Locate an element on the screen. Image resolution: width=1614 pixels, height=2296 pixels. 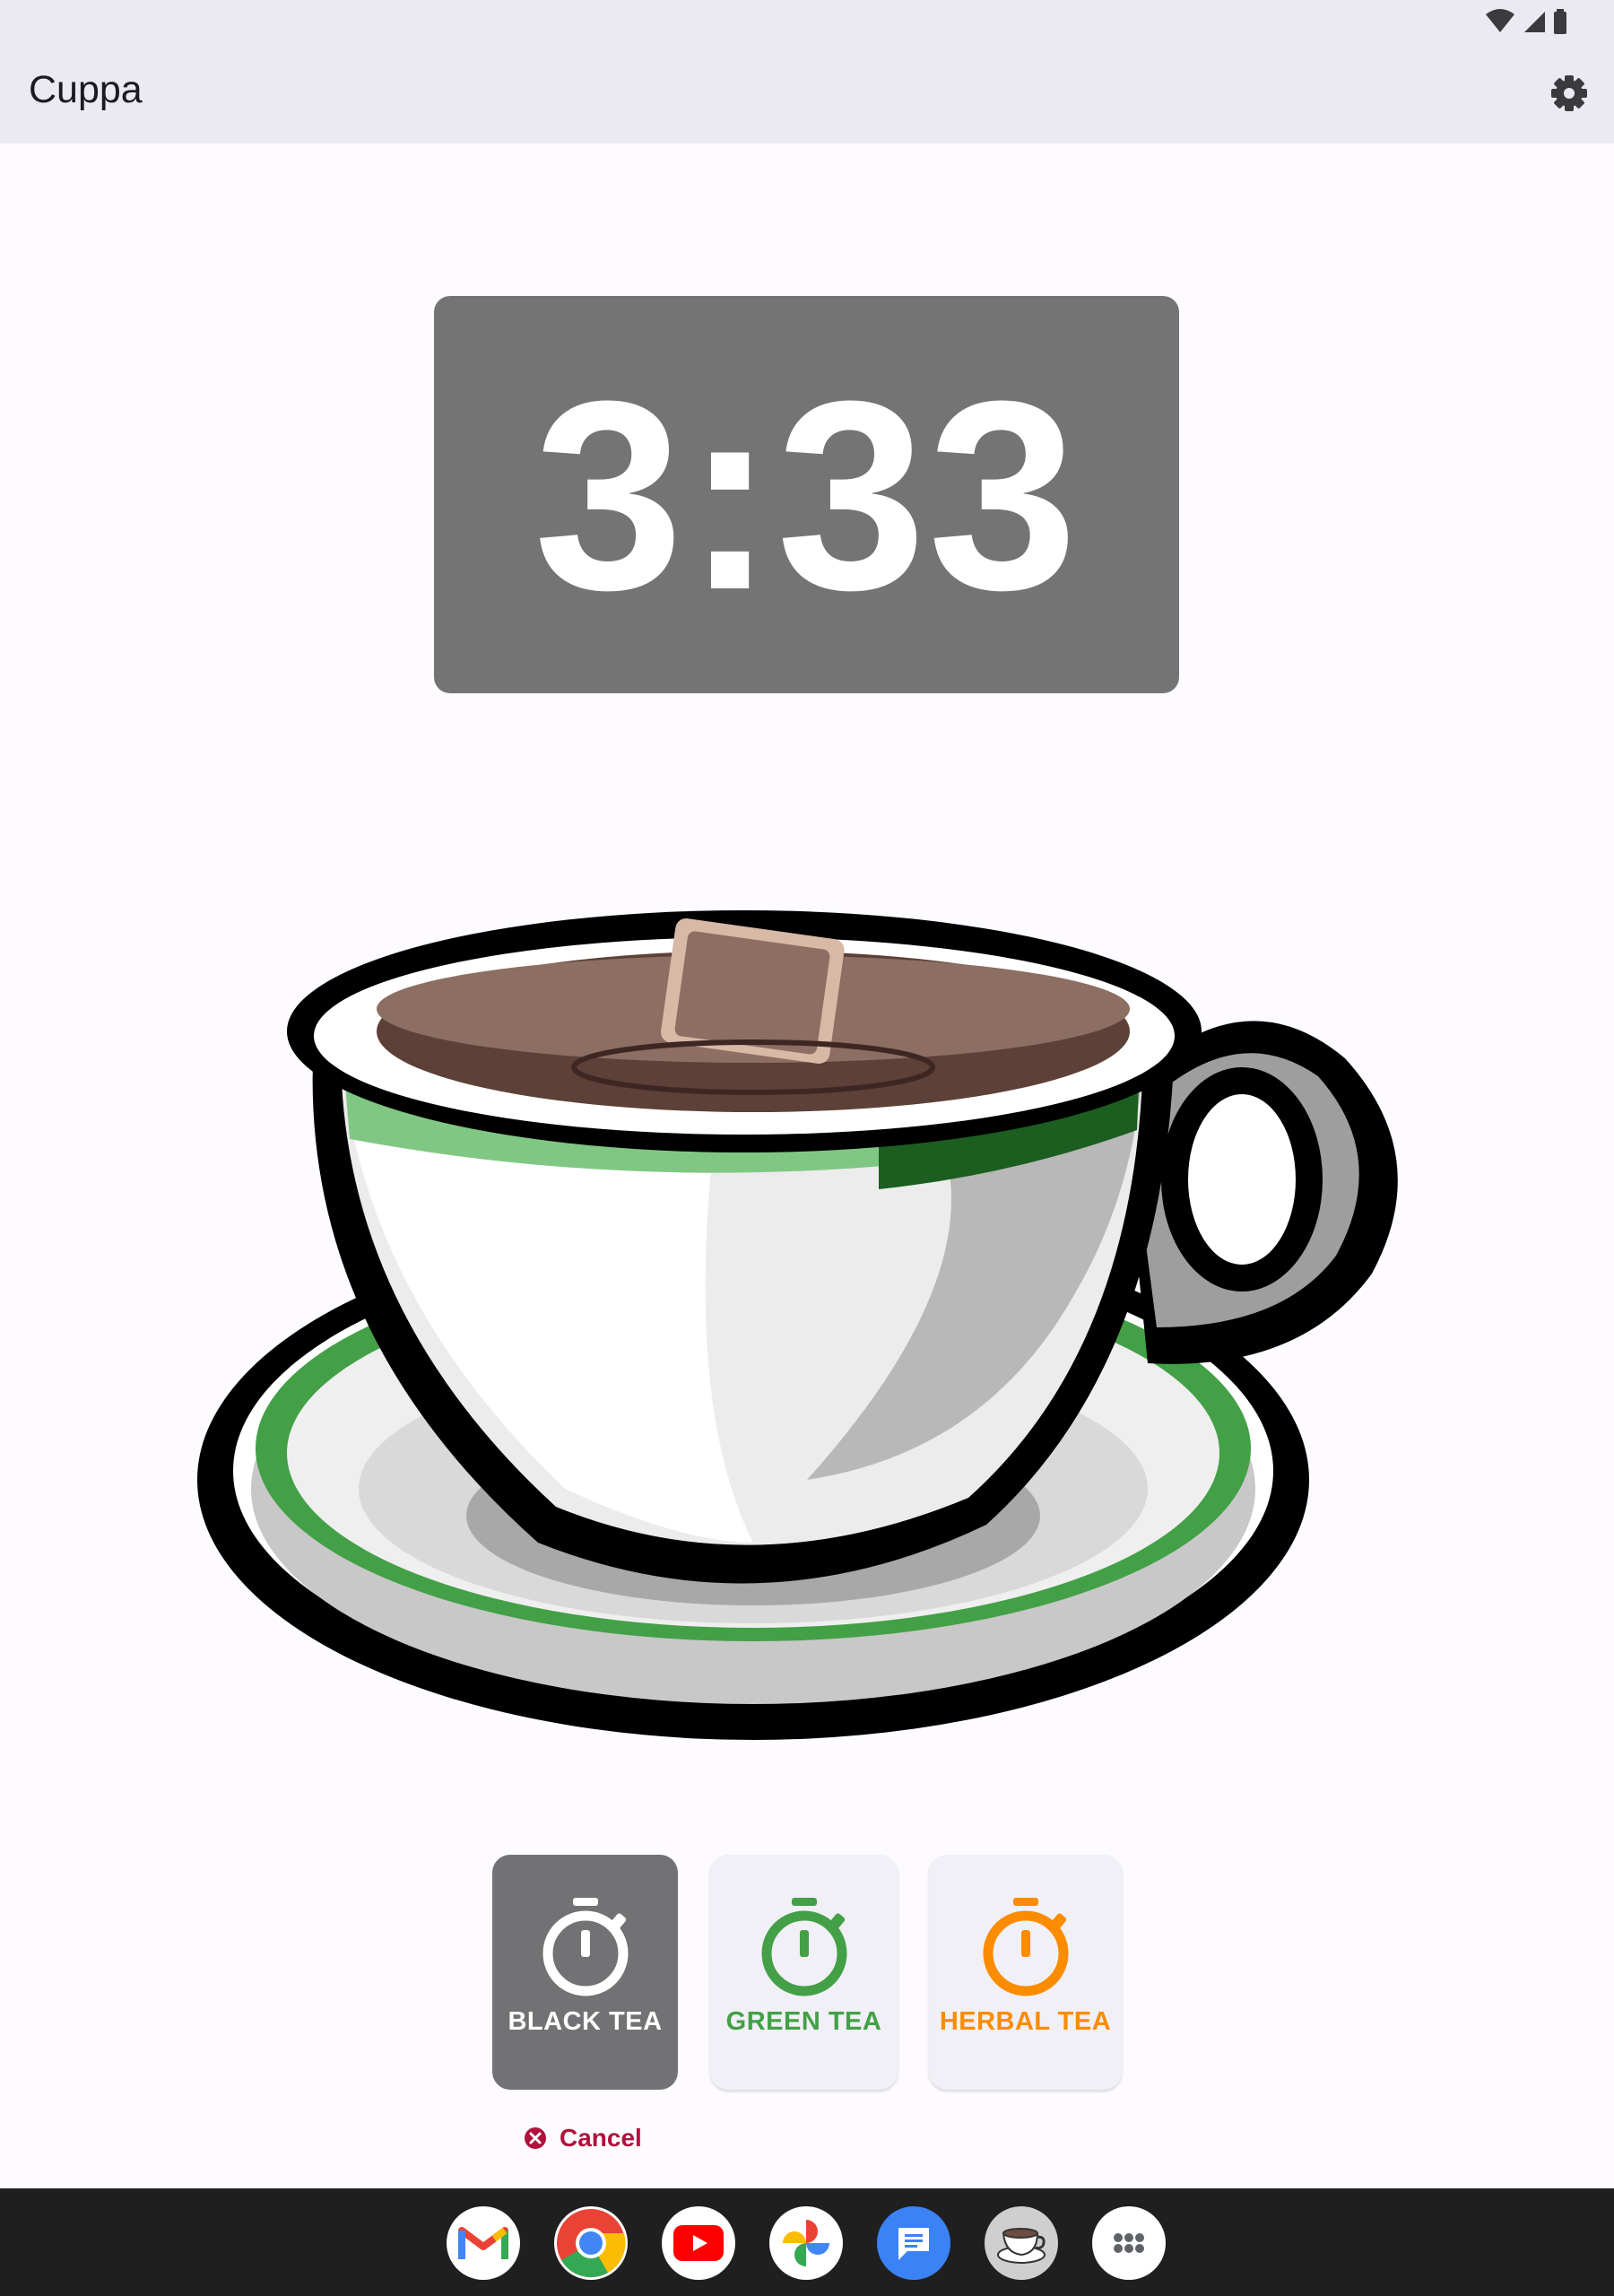
app-dock is located at coordinates (806, 2243).